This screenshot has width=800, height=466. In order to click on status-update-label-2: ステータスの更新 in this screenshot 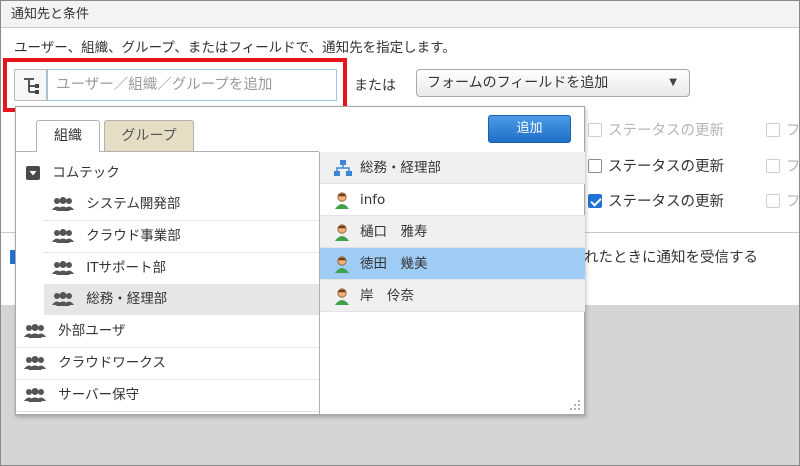, I will do `click(666, 167)`.